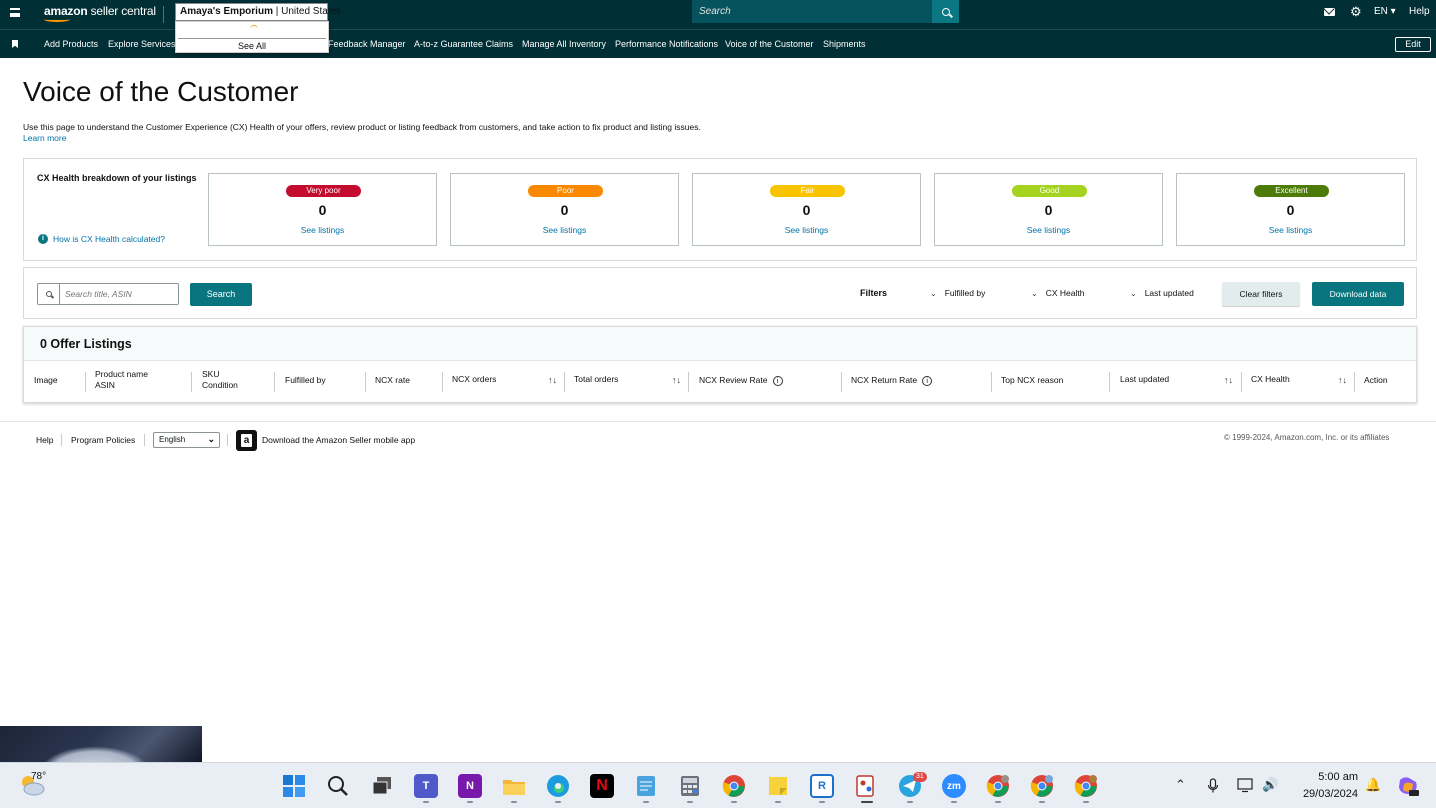 The height and width of the screenshot is (808, 1436). Describe the element at coordinates (44, 440) in the screenshot. I see `footer-help-link: Help` at that location.